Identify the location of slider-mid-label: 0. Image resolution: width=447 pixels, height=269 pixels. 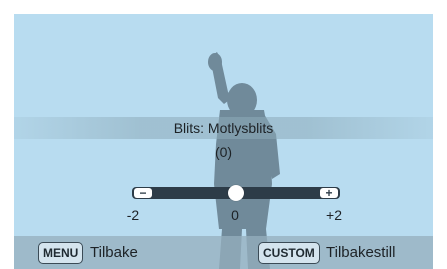
(235, 215).